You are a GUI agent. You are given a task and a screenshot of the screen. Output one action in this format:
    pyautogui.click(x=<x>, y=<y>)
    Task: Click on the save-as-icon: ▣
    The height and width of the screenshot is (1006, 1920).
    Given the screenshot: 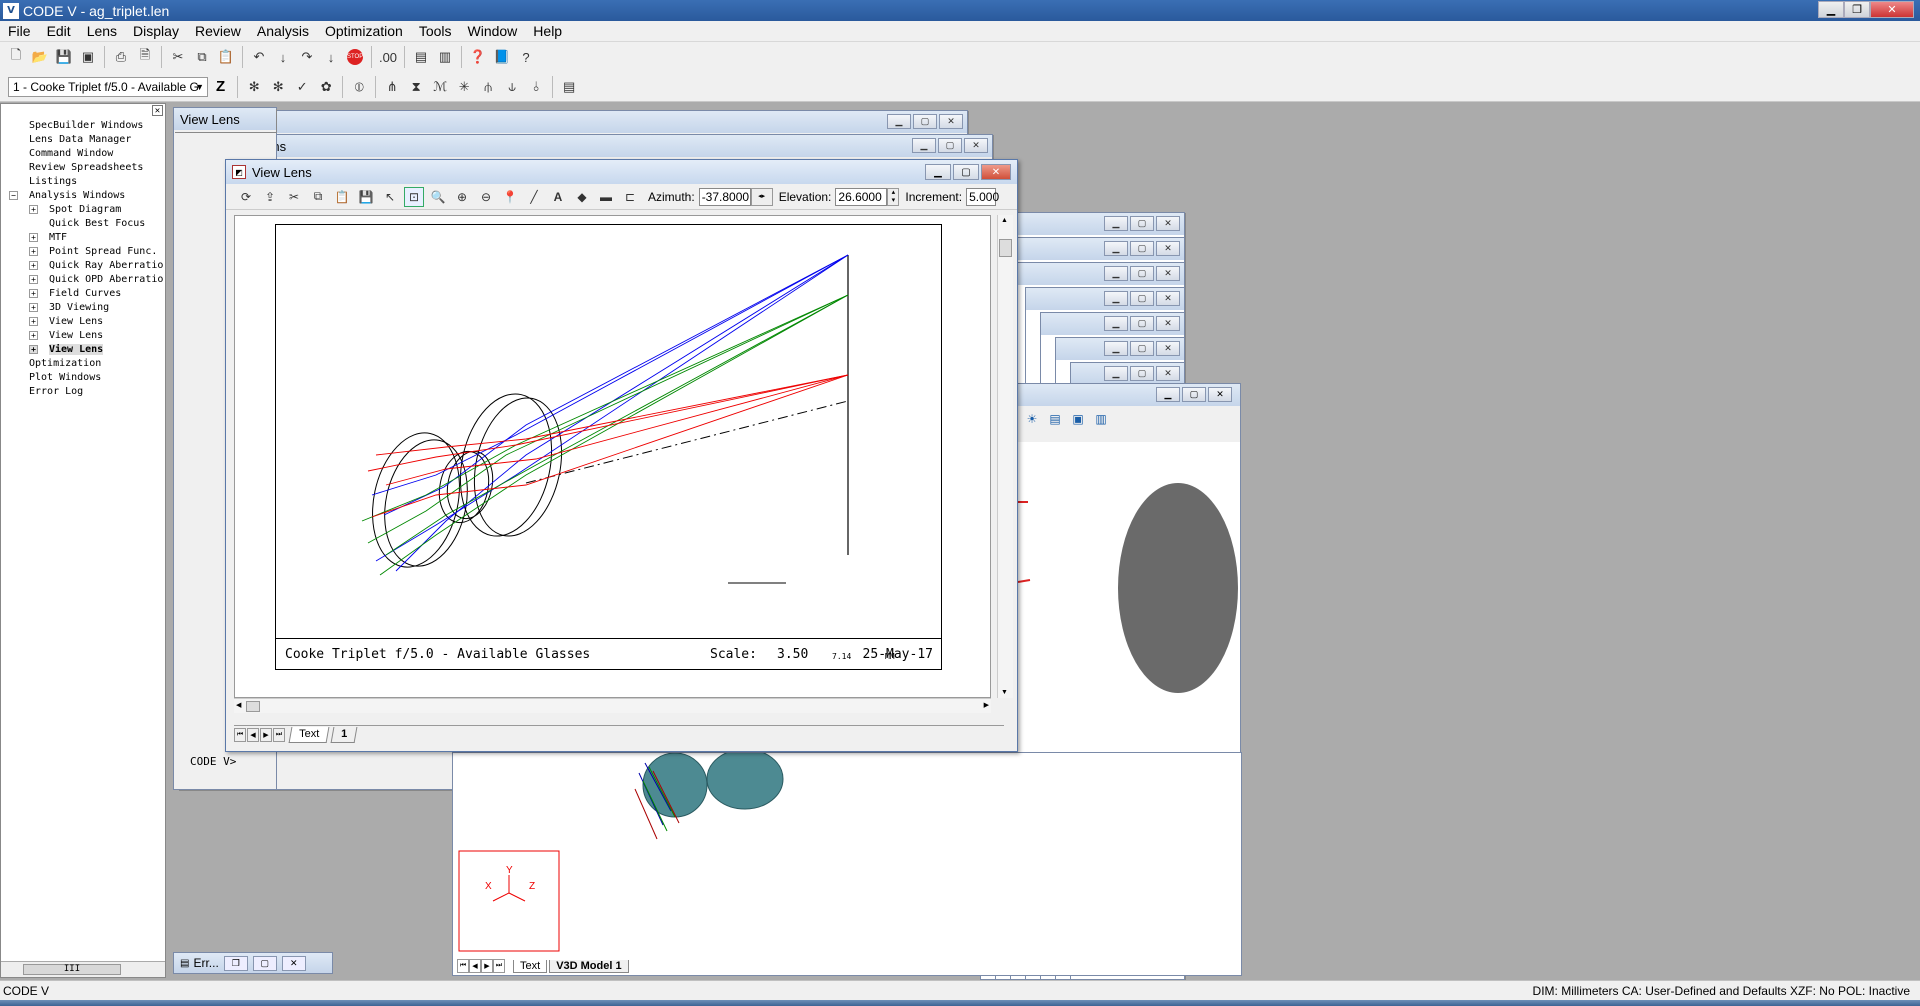 What is the action you would take?
    pyautogui.click(x=88, y=57)
    